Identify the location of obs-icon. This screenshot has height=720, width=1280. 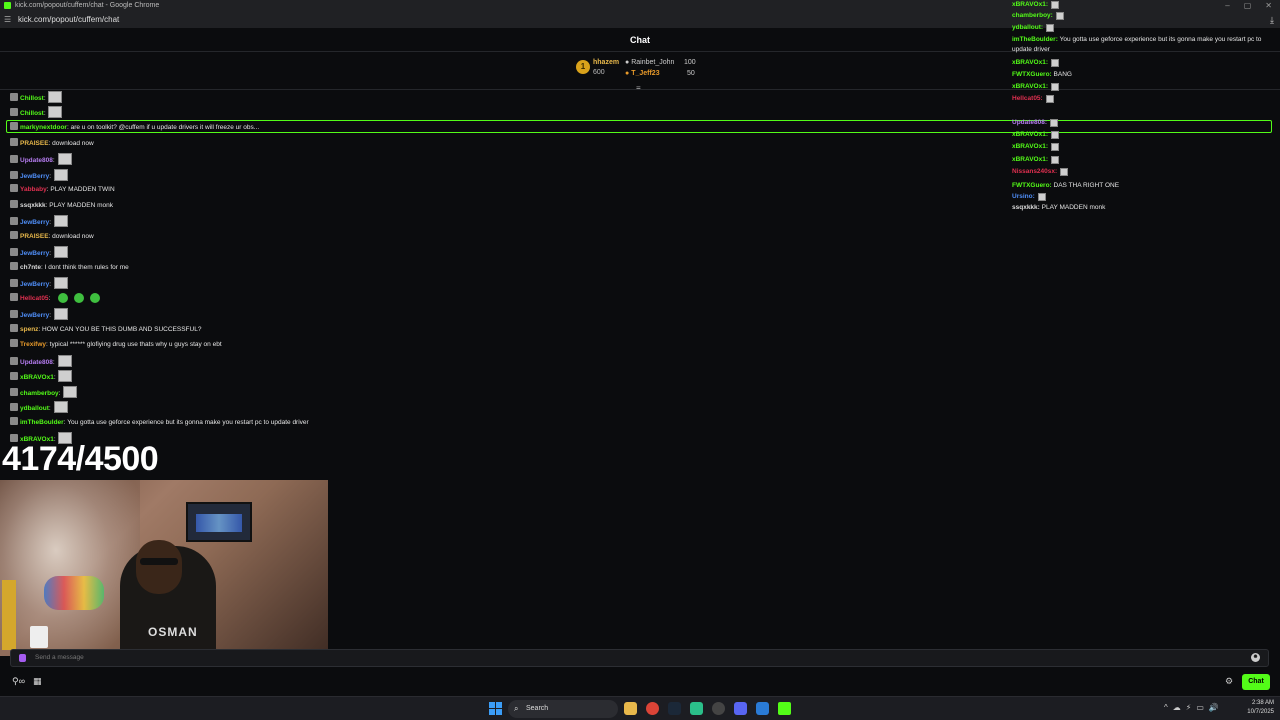
(718, 708).